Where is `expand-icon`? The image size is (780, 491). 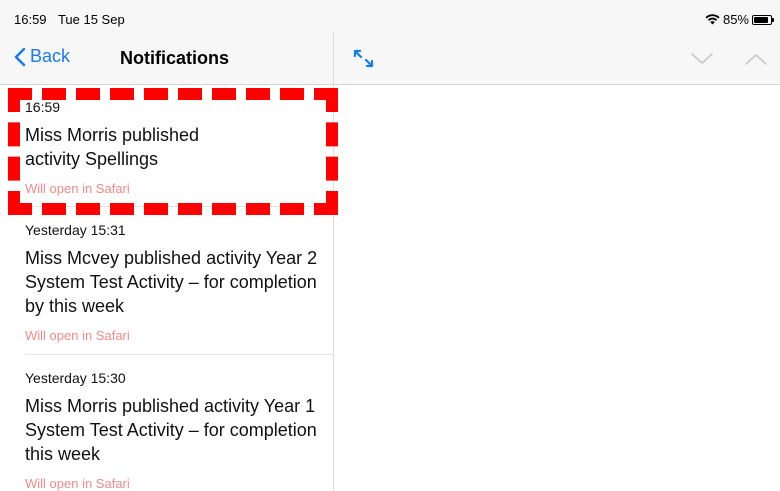 expand-icon is located at coordinates (364, 59).